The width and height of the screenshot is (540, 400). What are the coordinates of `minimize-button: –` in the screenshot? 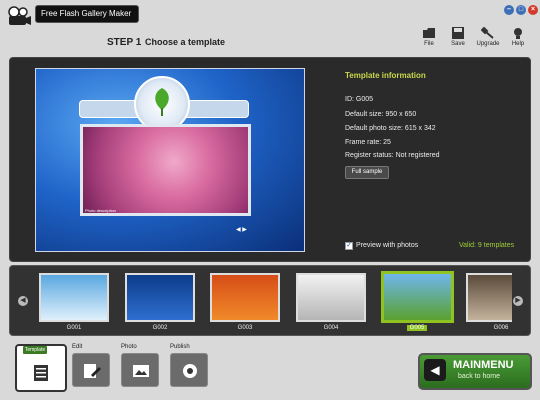 It's located at (509, 10).